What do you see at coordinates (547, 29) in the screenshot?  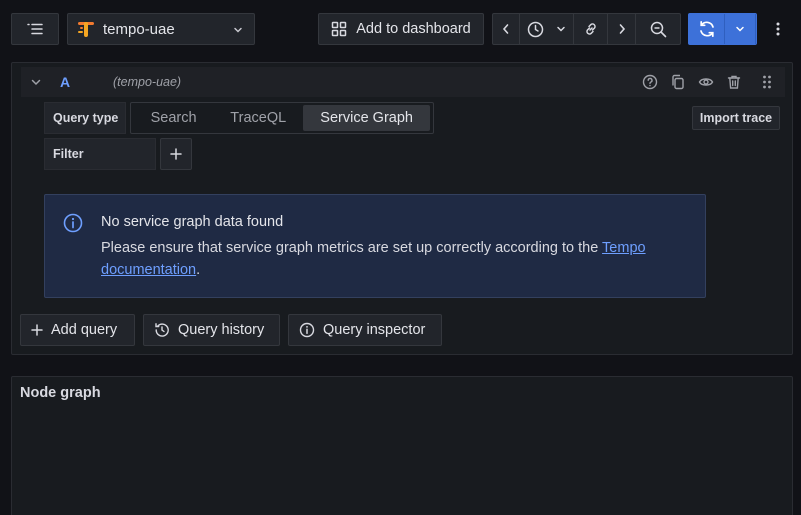 I see `time-picker-button` at bounding box center [547, 29].